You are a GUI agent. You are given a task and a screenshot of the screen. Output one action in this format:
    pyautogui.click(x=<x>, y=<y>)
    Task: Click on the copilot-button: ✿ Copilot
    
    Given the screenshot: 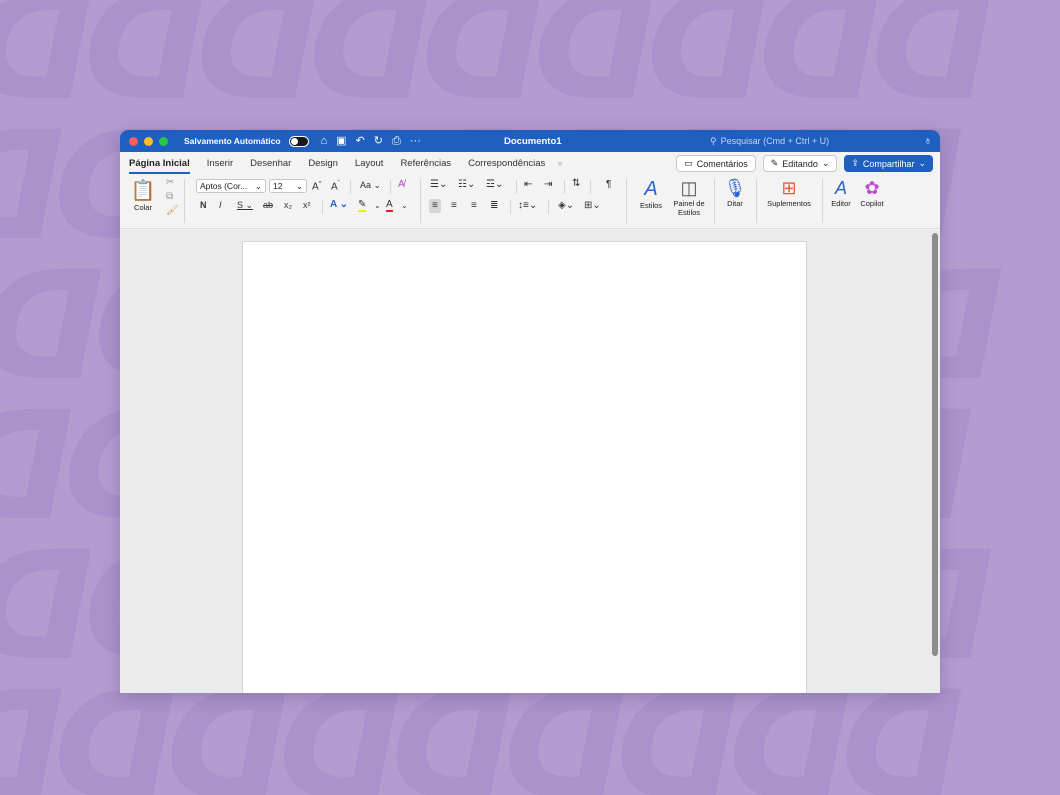 What is the action you would take?
    pyautogui.click(x=872, y=193)
    